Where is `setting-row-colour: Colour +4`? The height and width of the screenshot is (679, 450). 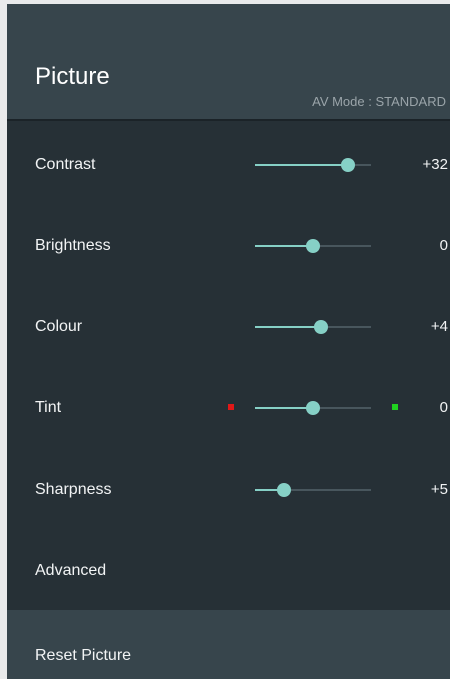 setting-row-colour: Colour +4 is located at coordinates (228, 327).